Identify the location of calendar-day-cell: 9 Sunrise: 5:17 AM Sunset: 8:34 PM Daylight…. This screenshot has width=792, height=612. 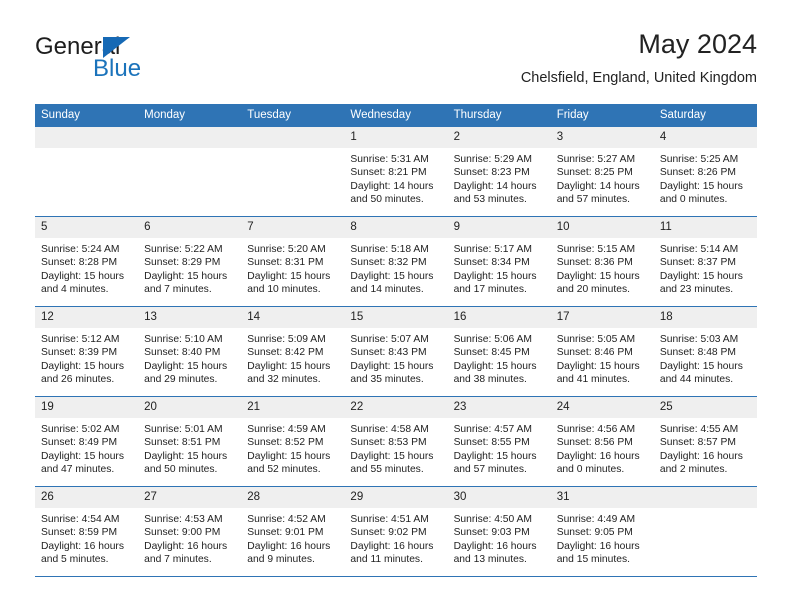
(499, 261).